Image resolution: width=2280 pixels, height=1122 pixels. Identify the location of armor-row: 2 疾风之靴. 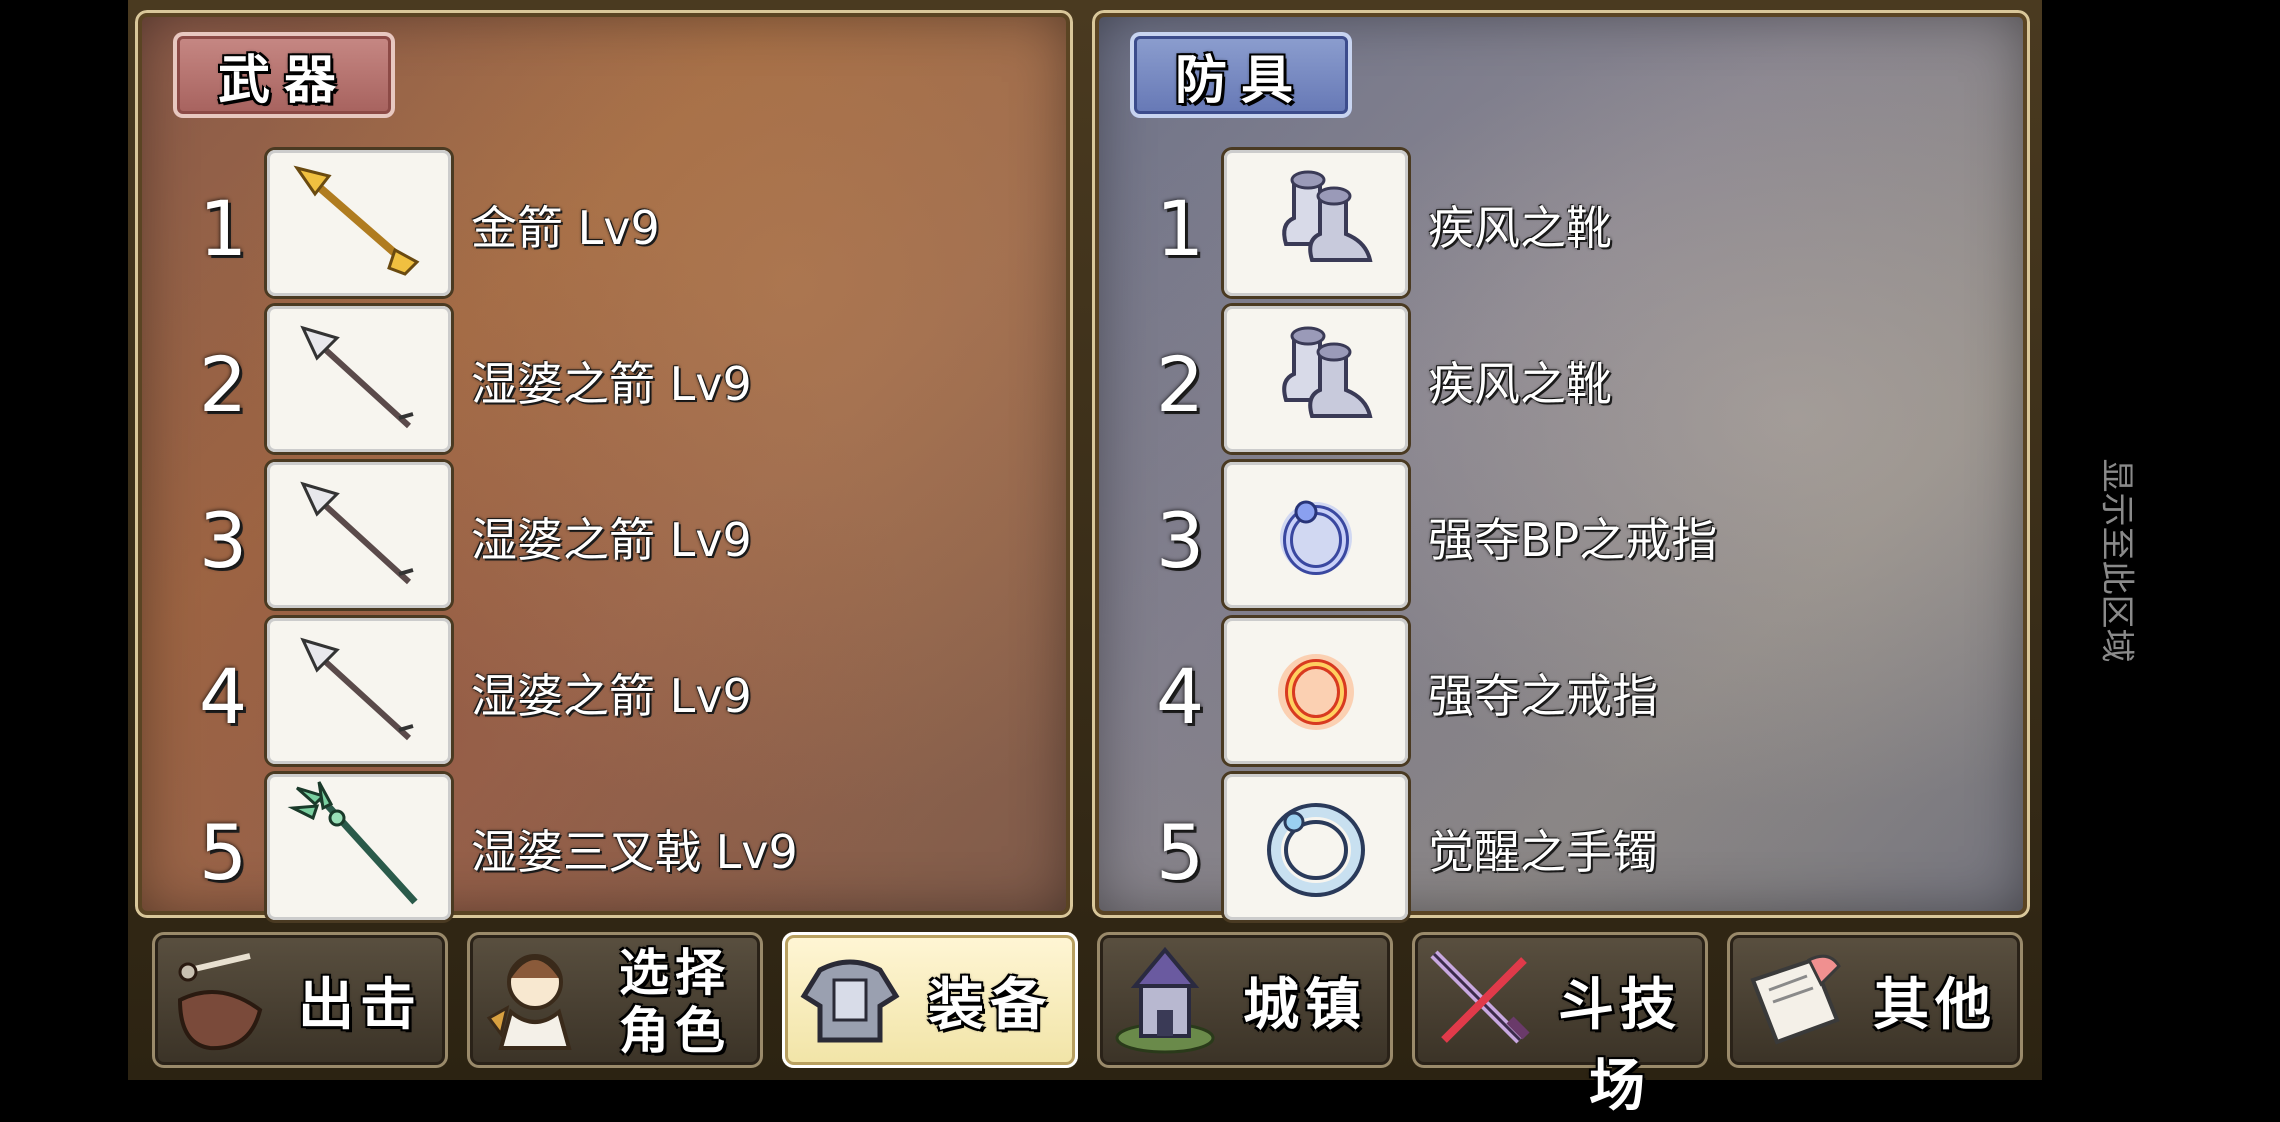
(1561, 381).